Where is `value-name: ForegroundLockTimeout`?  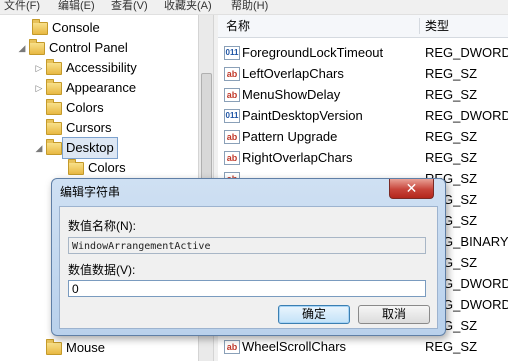 value-name: ForegroundLockTimeout is located at coordinates (313, 52).